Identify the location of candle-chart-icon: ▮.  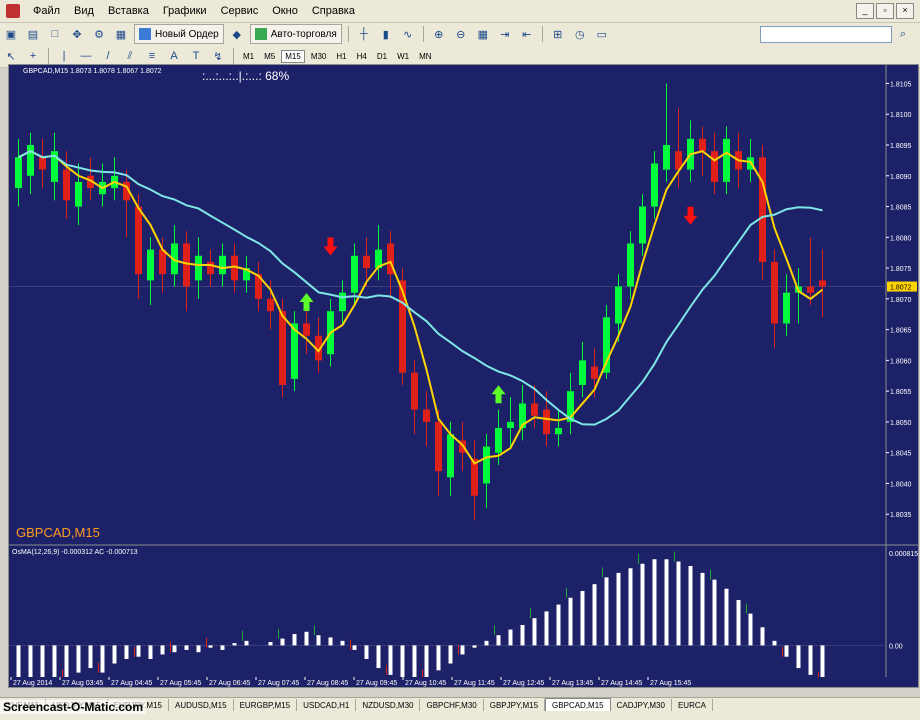
(386, 34).